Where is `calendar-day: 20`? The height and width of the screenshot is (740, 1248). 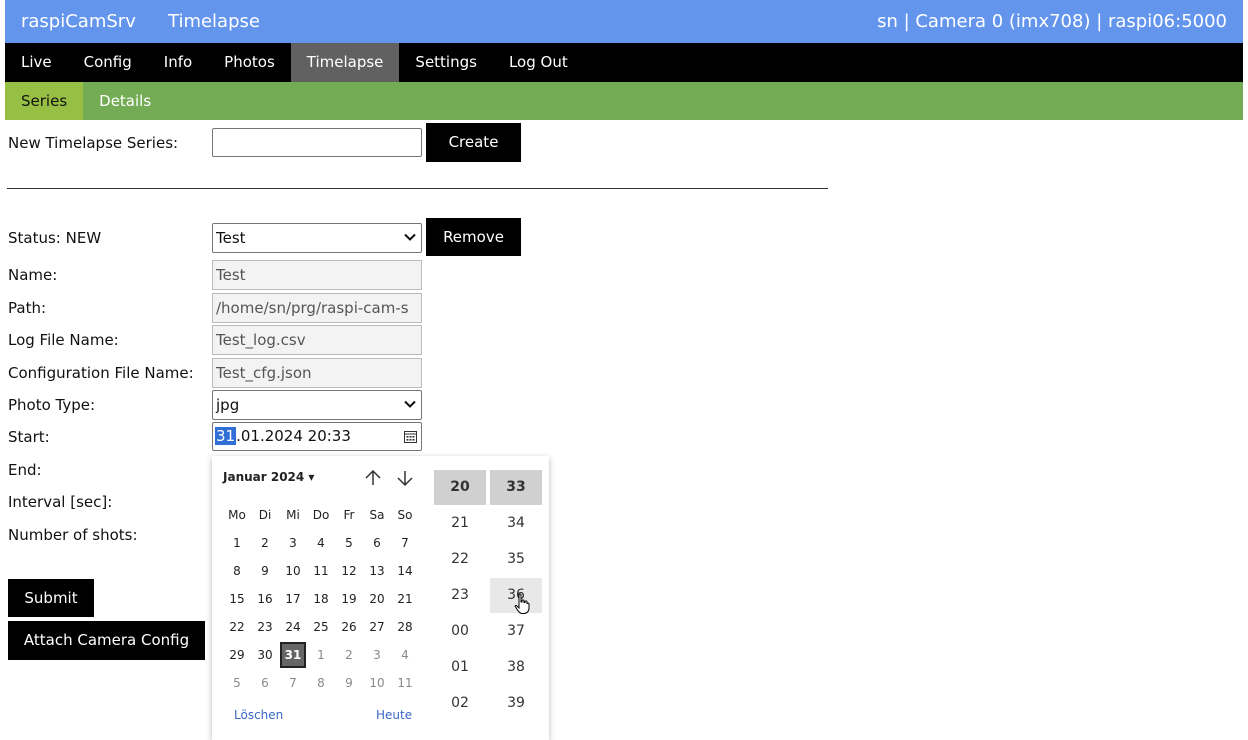 calendar-day: 20 is located at coordinates (377, 599).